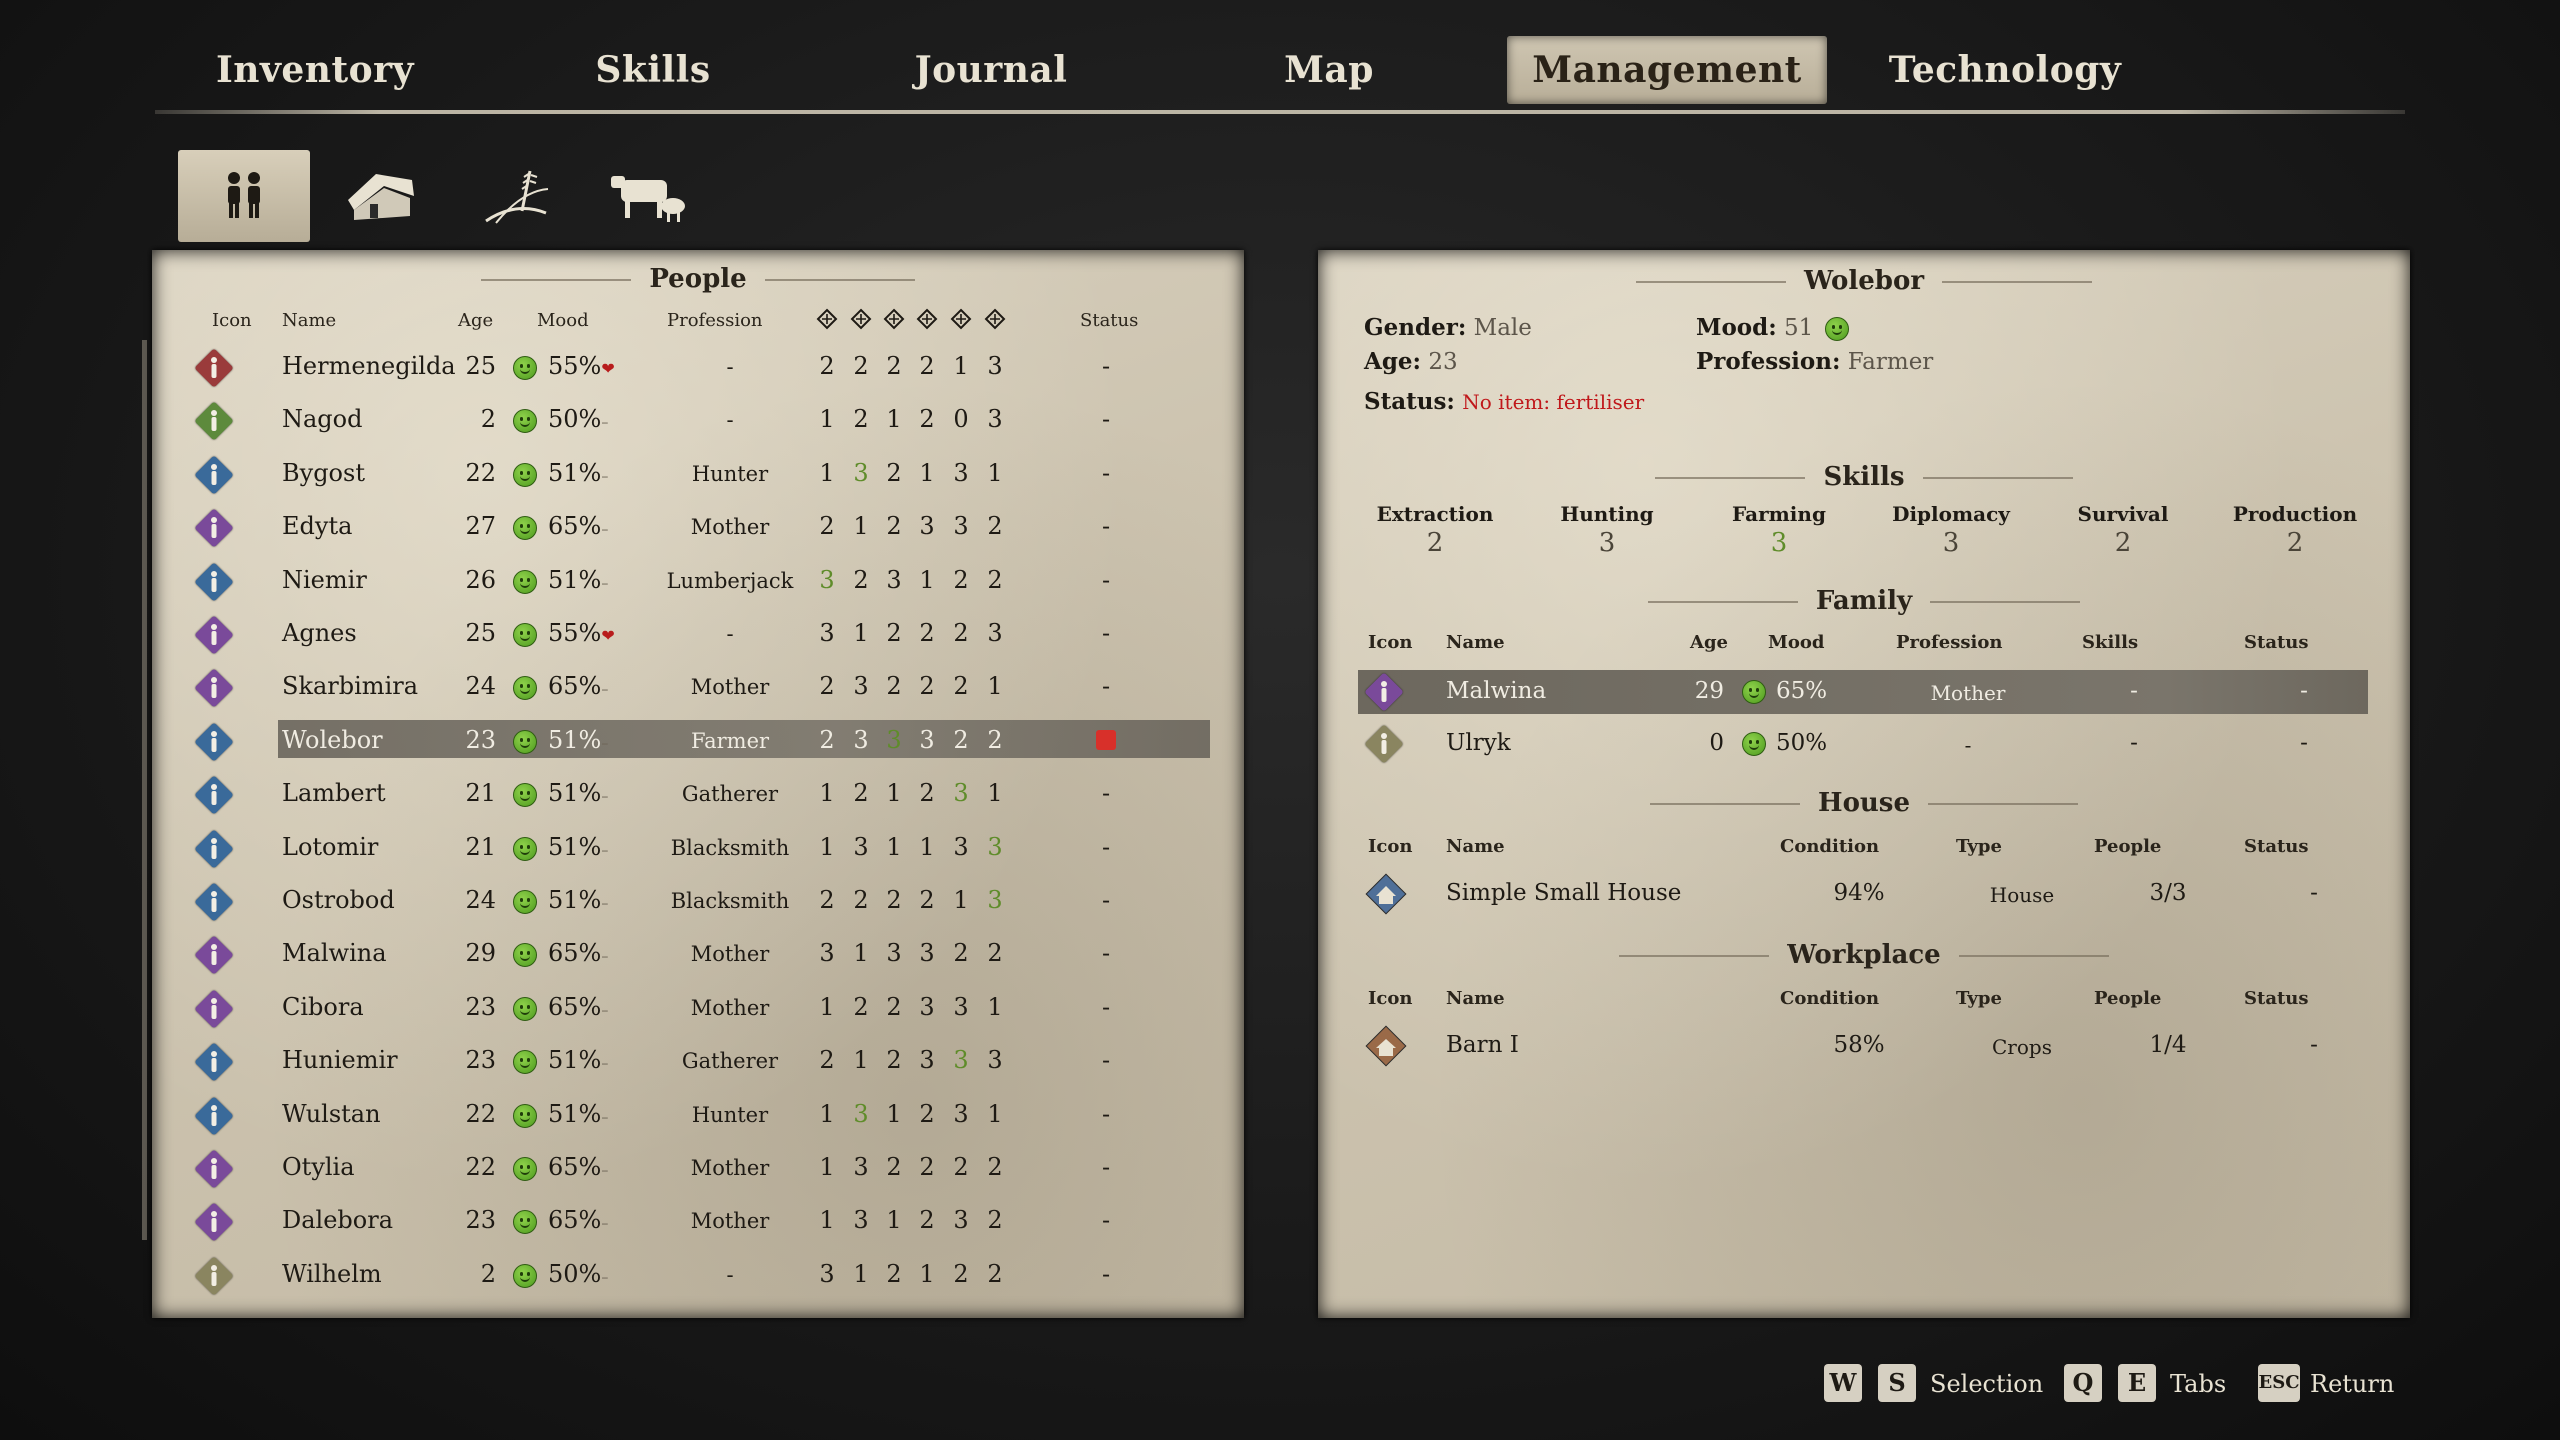 This screenshot has width=2560, height=1440. I want to click on house-header-icon: Icon, so click(1390, 846).